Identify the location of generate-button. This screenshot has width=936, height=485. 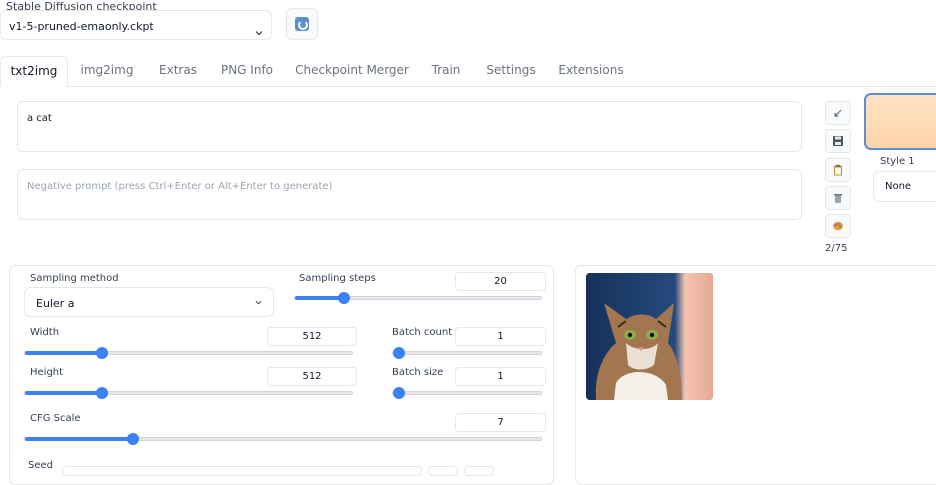
(900, 121).